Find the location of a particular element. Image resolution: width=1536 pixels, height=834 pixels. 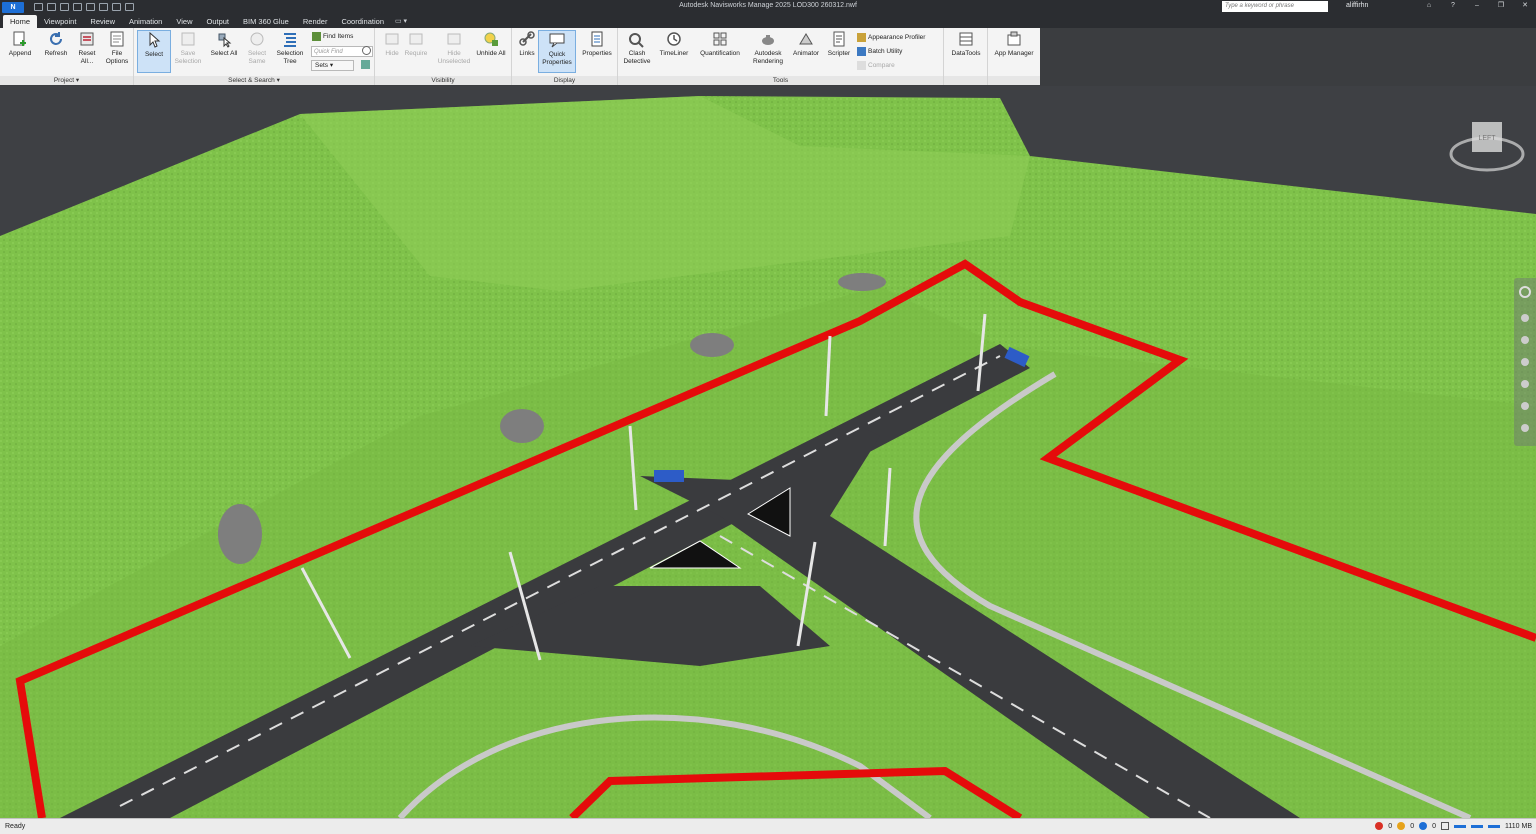

error-count: 0 is located at coordinates (1390, 826).